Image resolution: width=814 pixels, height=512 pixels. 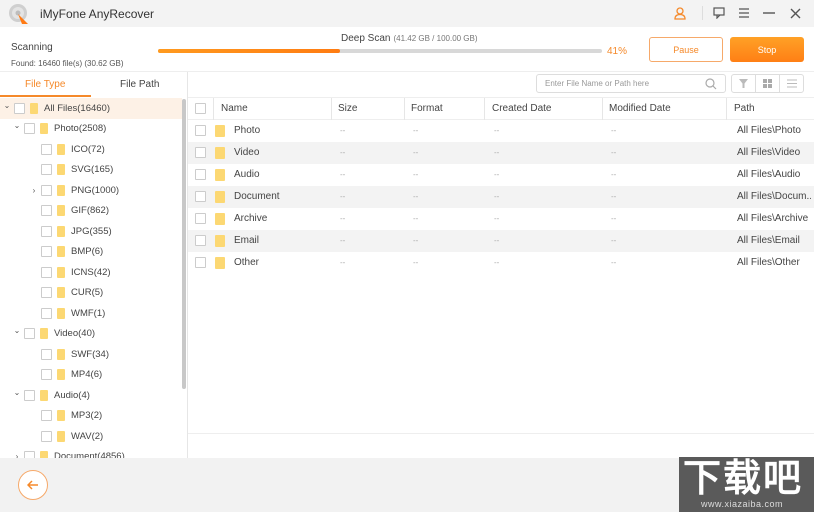 I want to click on chevron-right-icon: ›, so click(x=34, y=190).